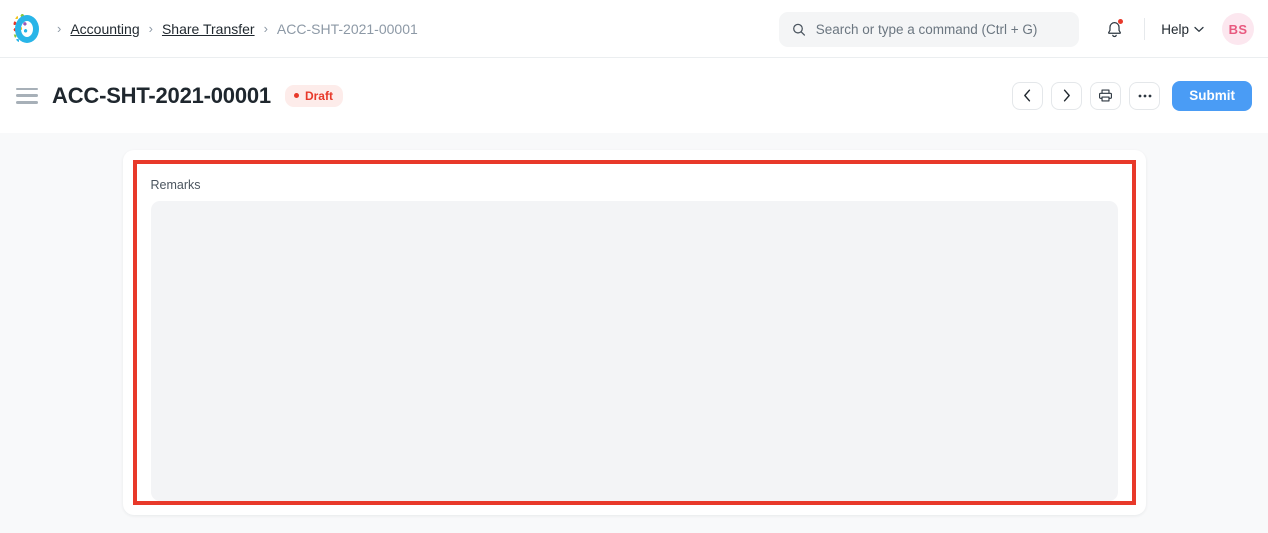 This screenshot has height=533, width=1268. What do you see at coordinates (161, 95) in the screenshot?
I see `page-title: ACC-SHT-2021-00001` at bounding box center [161, 95].